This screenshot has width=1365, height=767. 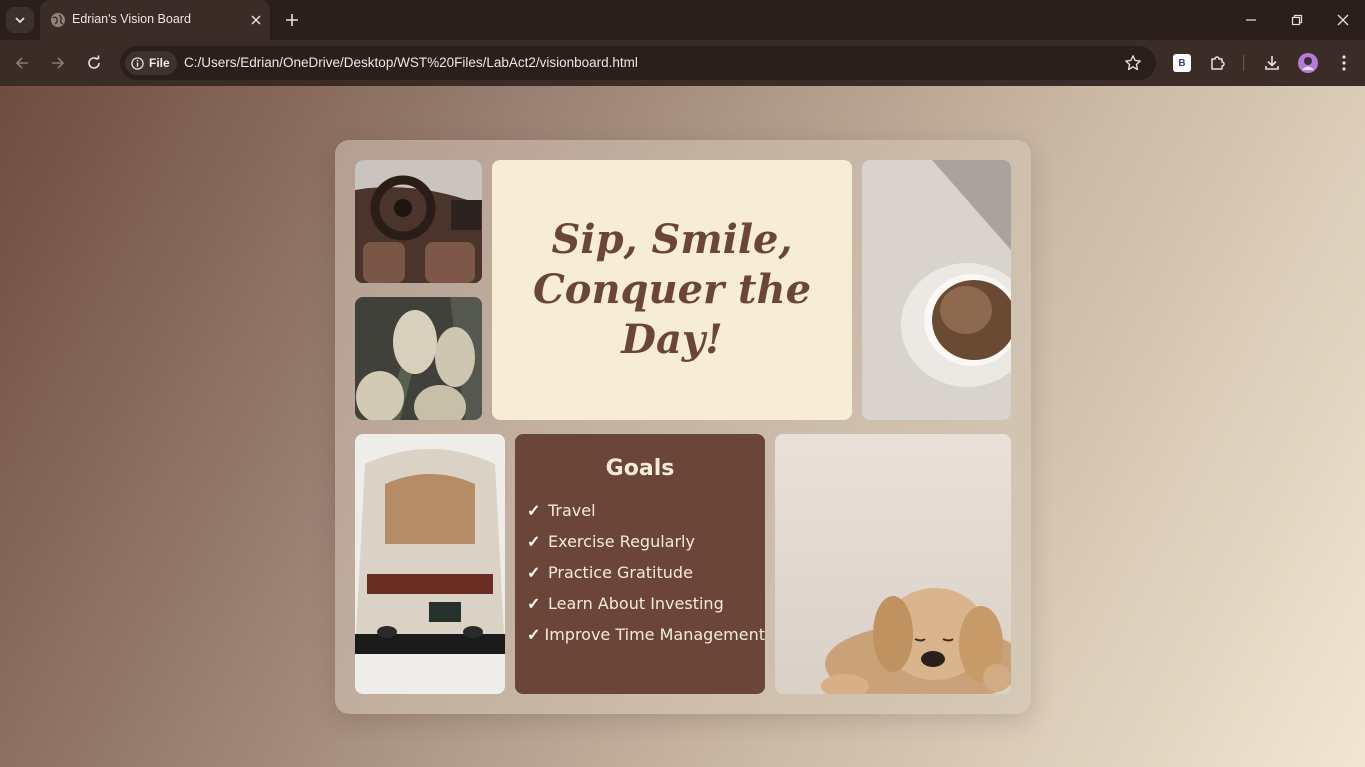 I want to click on plus-icon, so click(x=292, y=20).